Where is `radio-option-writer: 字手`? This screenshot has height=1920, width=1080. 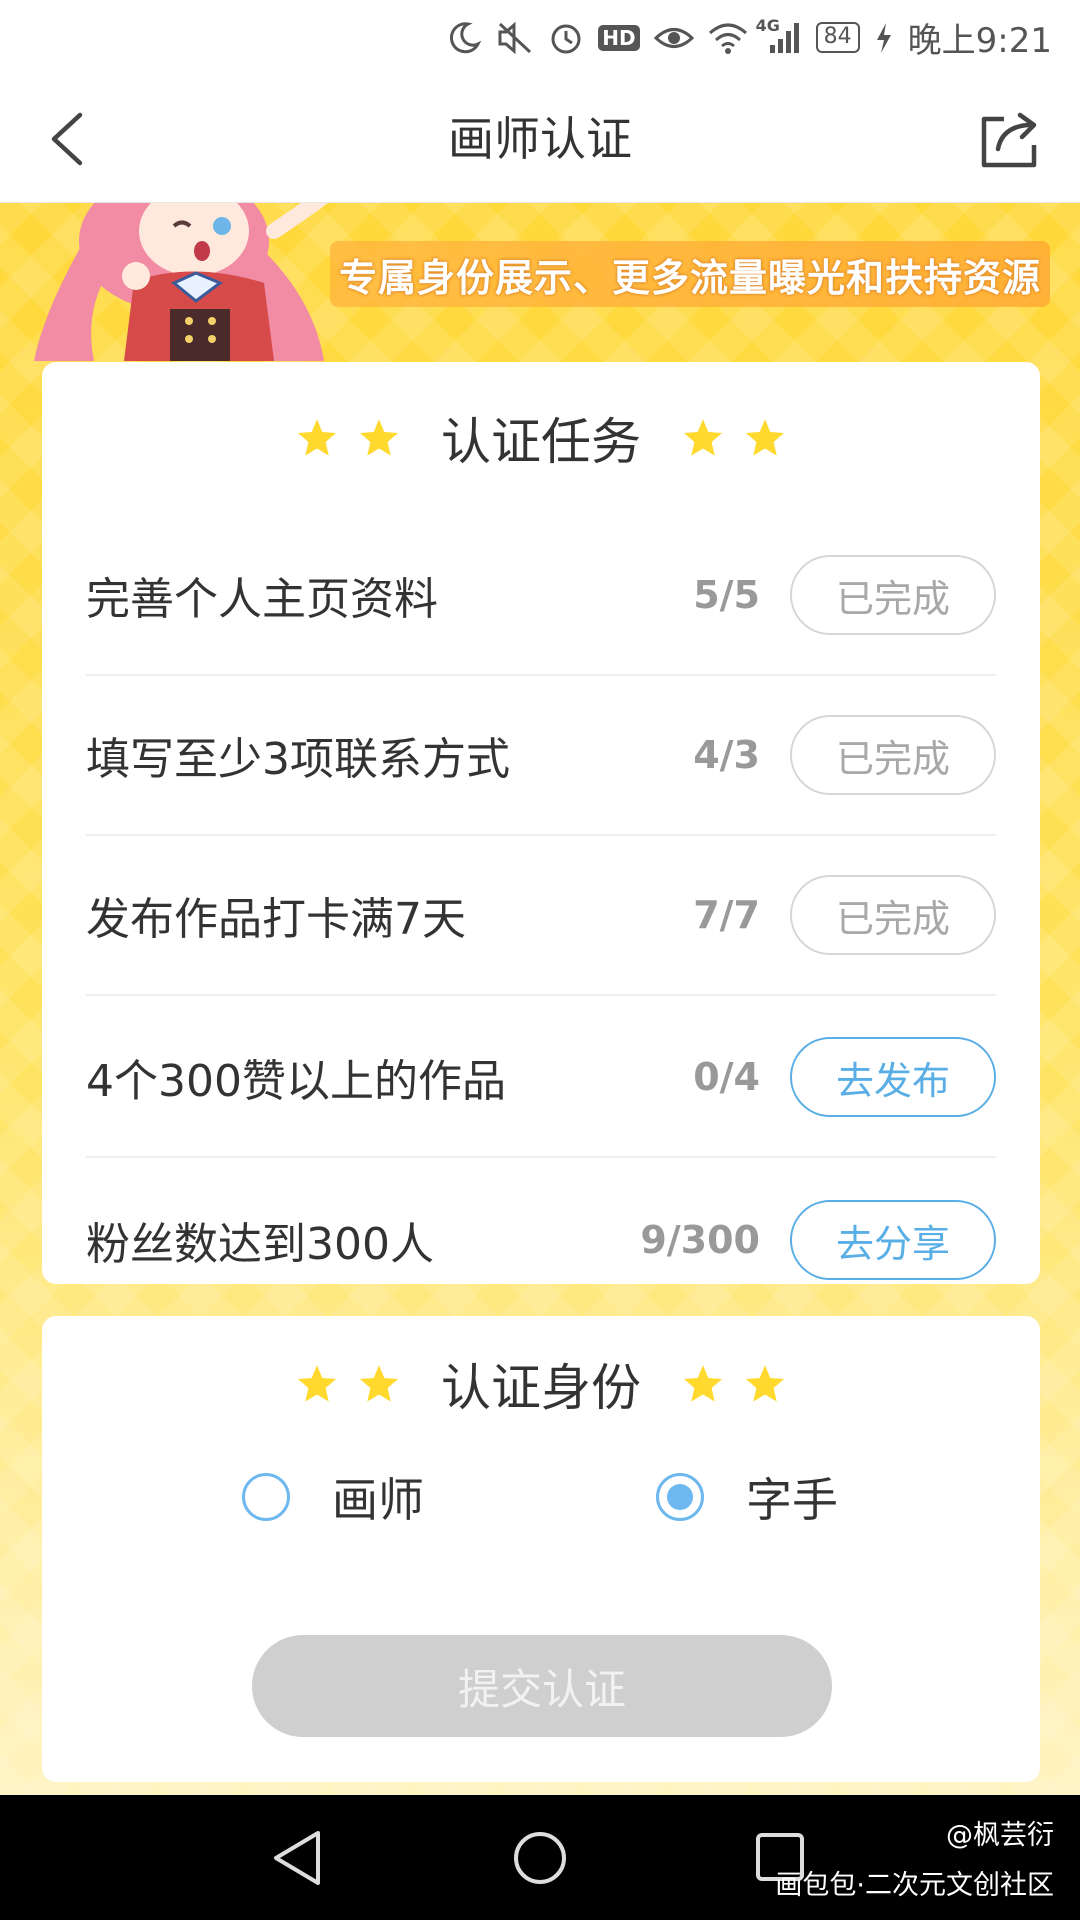
radio-option-writer: 字手 is located at coordinates (747, 1497).